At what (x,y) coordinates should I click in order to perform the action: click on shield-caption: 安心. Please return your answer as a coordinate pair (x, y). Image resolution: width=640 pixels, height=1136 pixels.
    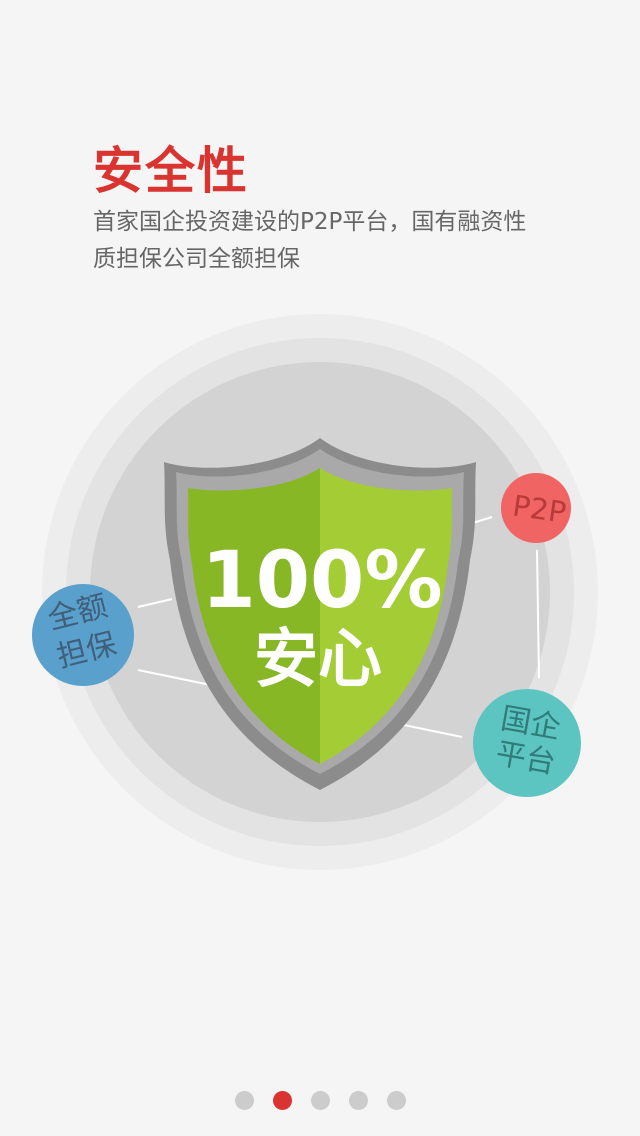
    Looking at the image, I should click on (318, 660).